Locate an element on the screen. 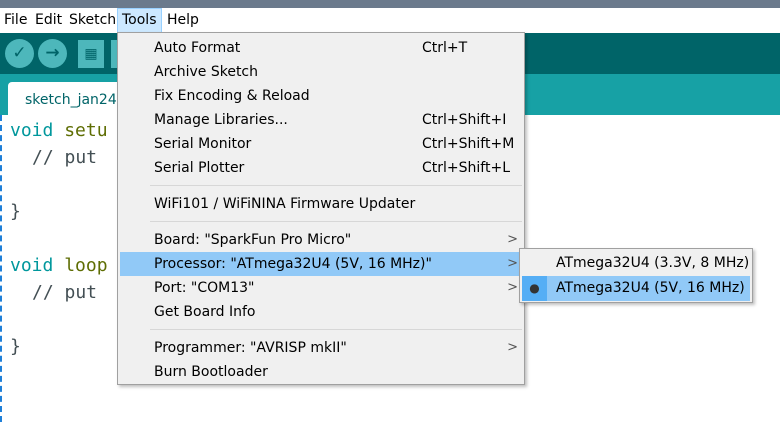 Image resolution: width=780 pixels, height=422 pixels. menu-item-firmware-updater: WiFi101 / WiFiNINA Firmware Updater is located at coordinates (321, 204).